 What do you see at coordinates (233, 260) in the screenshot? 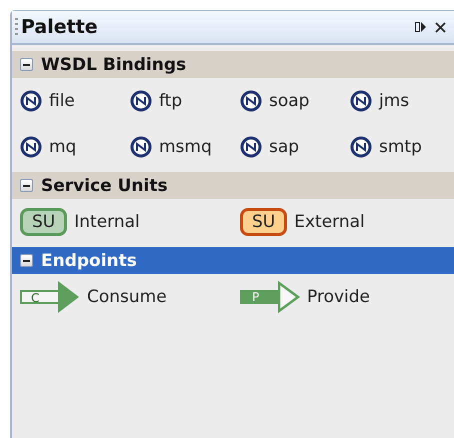
I see `category-header: Endpoints` at bounding box center [233, 260].